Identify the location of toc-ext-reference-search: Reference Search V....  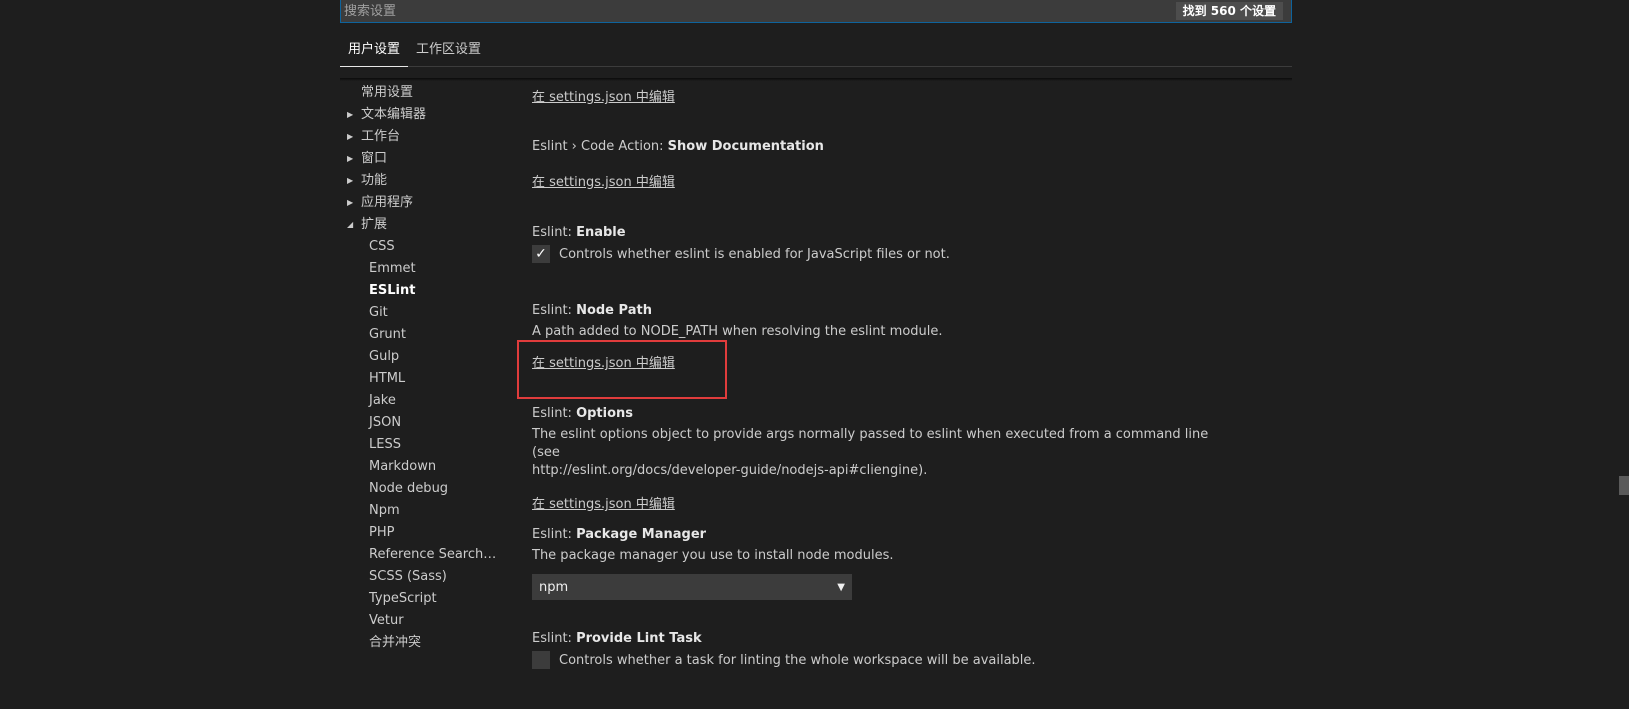
(420, 555).